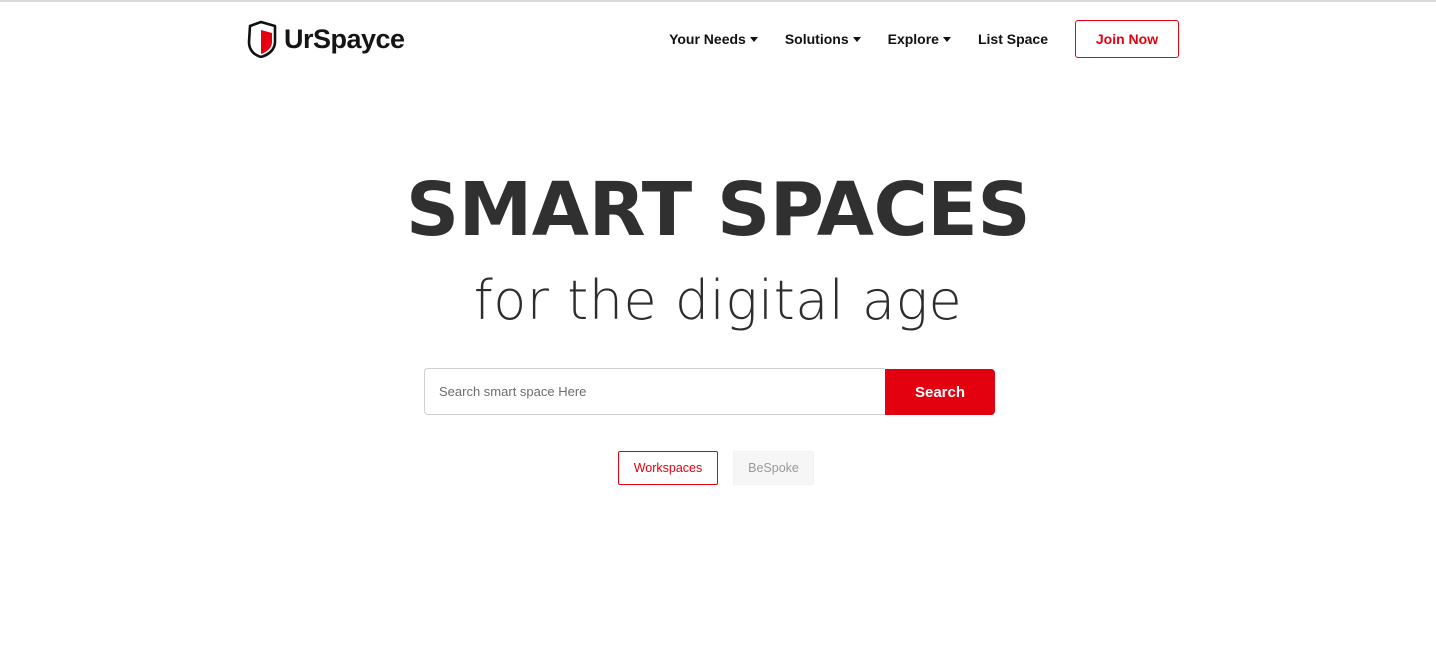 Image resolution: width=1436 pixels, height=651 pixels. I want to click on search-input, so click(654, 391).